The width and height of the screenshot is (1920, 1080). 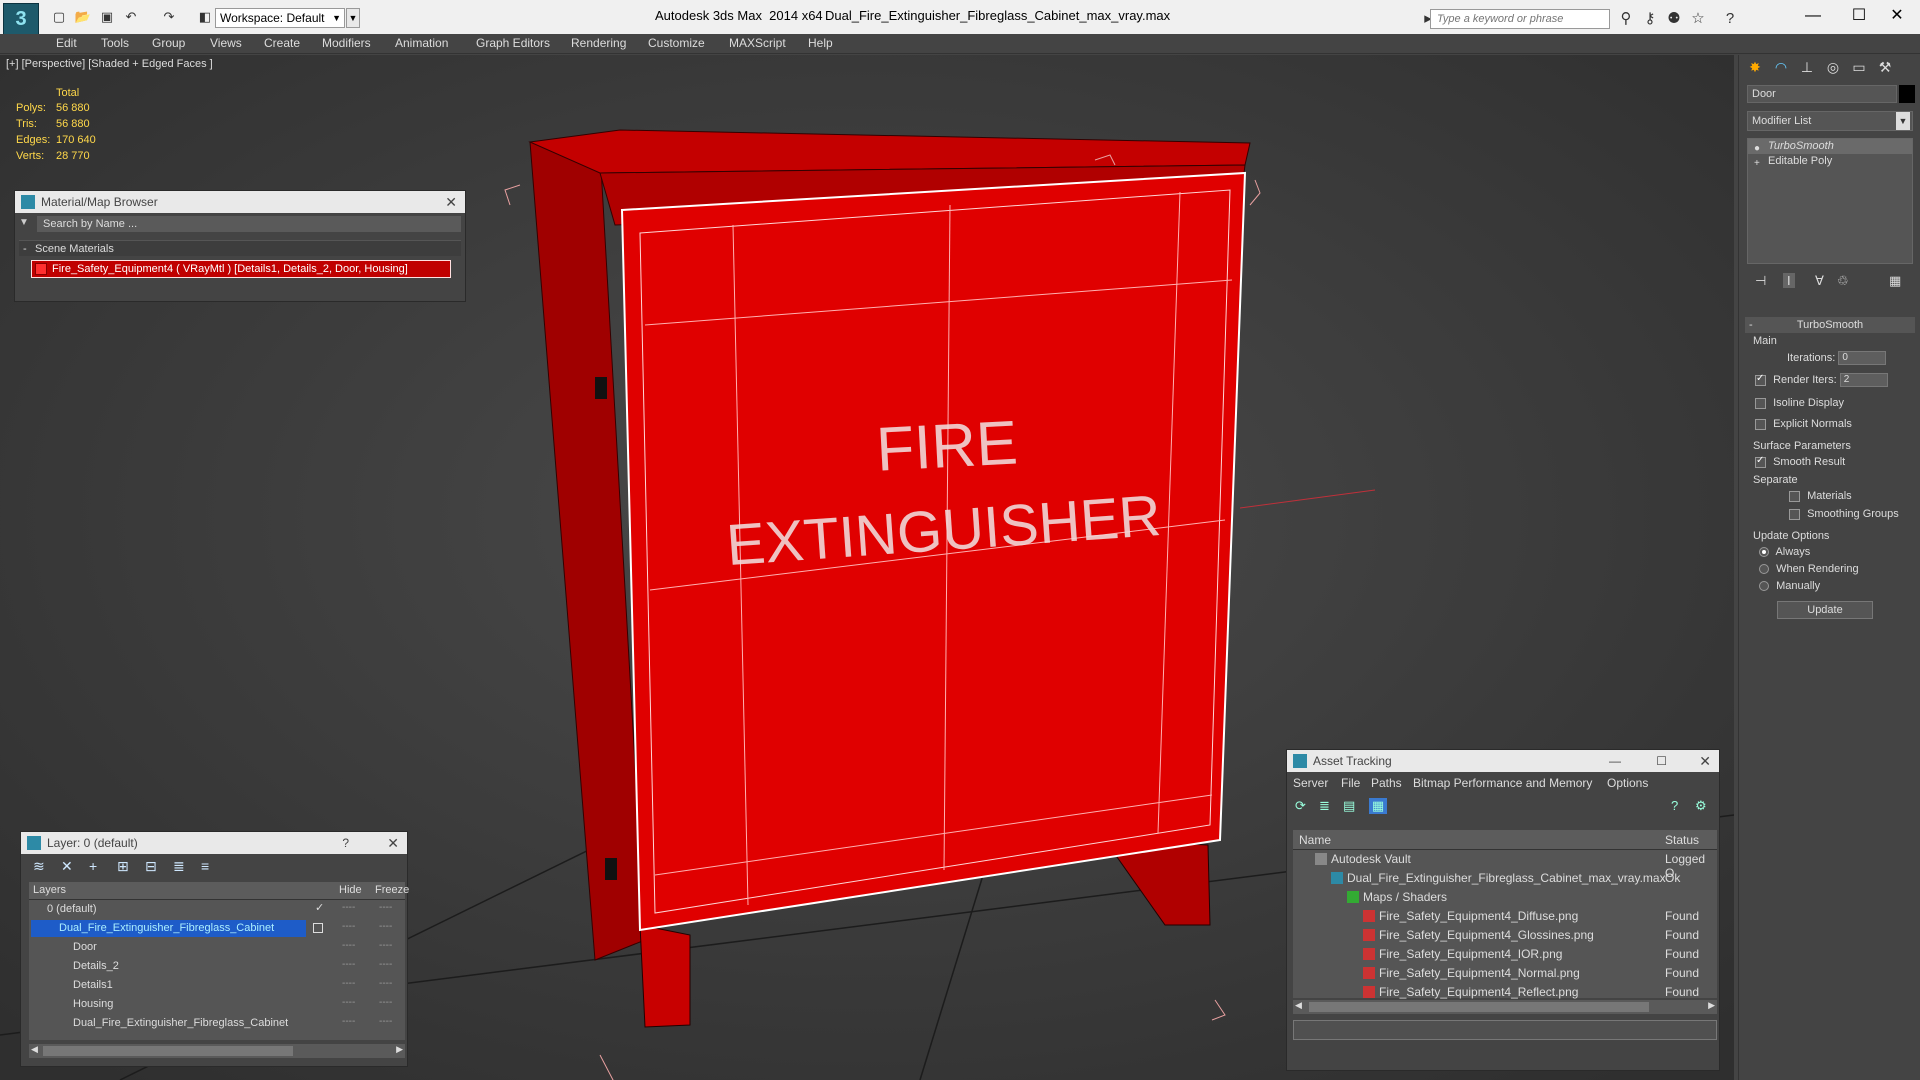 What do you see at coordinates (205, 17) in the screenshot?
I see `project-folder-icon: ◧` at bounding box center [205, 17].